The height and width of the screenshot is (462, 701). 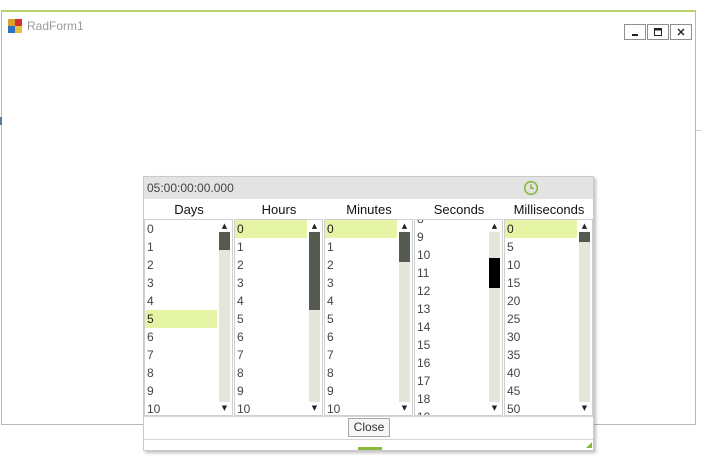 What do you see at coordinates (370, 448) in the screenshot?
I see `resize-grip` at bounding box center [370, 448].